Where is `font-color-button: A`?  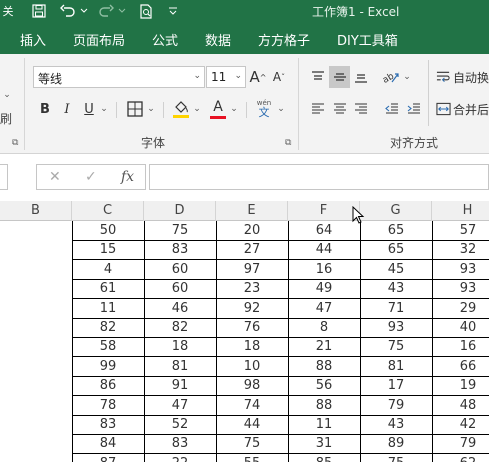
font-color-button: A is located at coordinates (218, 109).